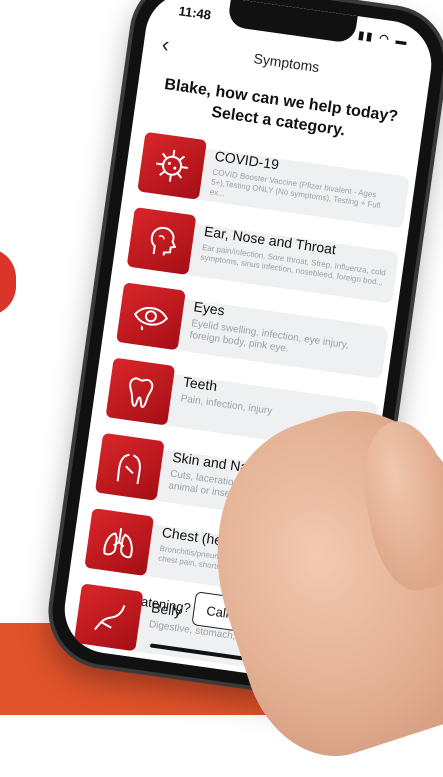  I want to click on status-time: 11:48, so click(195, 13).